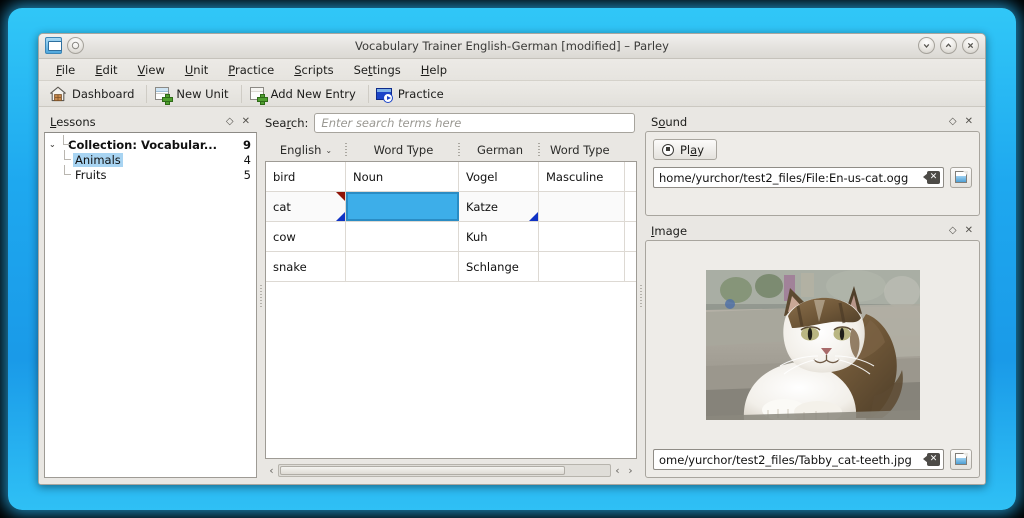 The width and height of the screenshot is (1024, 518). I want to click on image-float-icon: ◇, so click(953, 230).